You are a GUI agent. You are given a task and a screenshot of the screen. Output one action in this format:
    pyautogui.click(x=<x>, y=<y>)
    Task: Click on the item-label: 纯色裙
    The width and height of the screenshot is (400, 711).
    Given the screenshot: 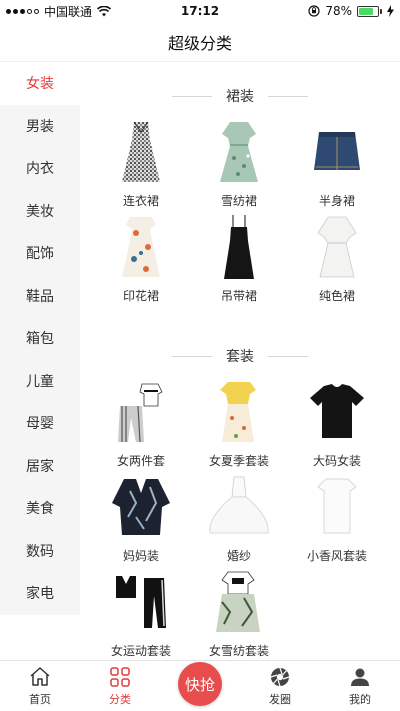 What is the action you would take?
    pyautogui.click(x=336, y=296)
    